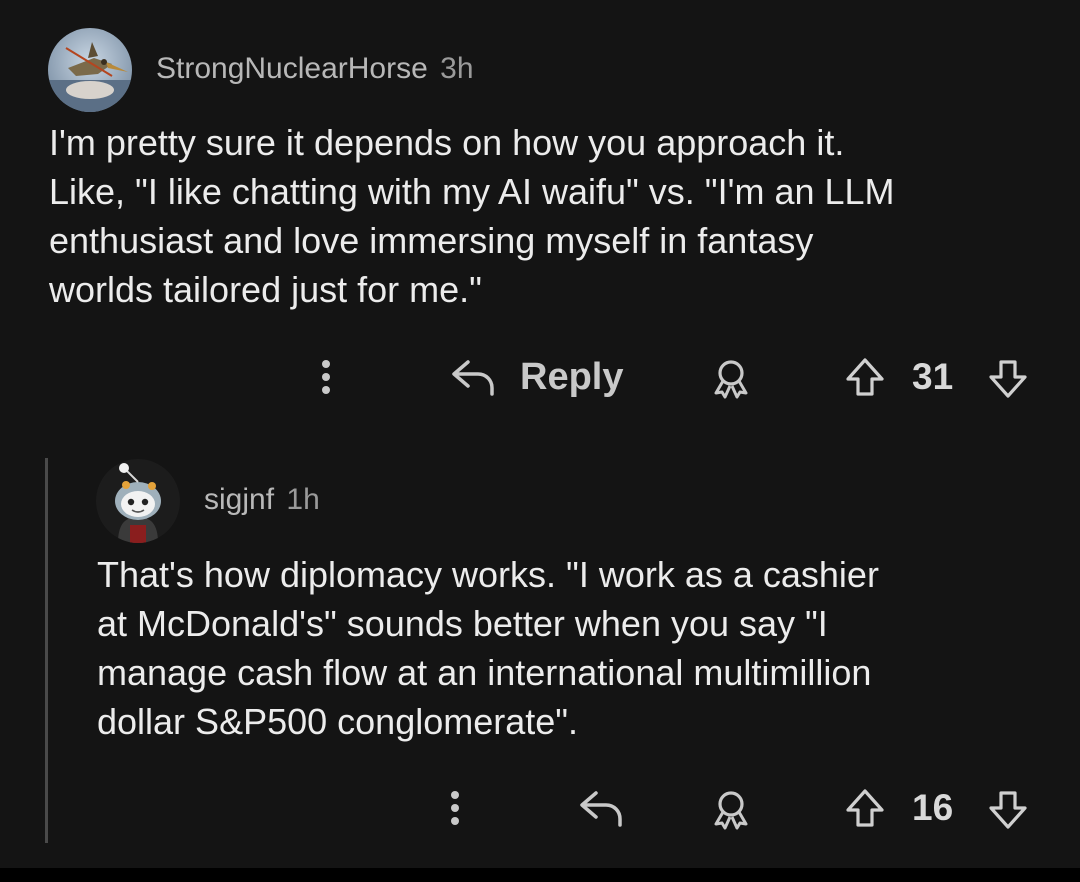 This screenshot has height=882, width=1080. Describe the element at coordinates (540, 875) in the screenshot. I see `bottom-edge` at that location.